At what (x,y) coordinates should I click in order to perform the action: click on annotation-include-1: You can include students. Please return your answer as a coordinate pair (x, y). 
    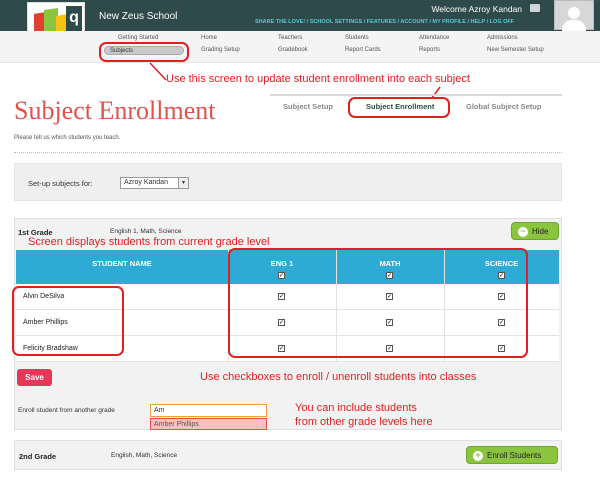
    Looking at the image, I should click on (356, 408).